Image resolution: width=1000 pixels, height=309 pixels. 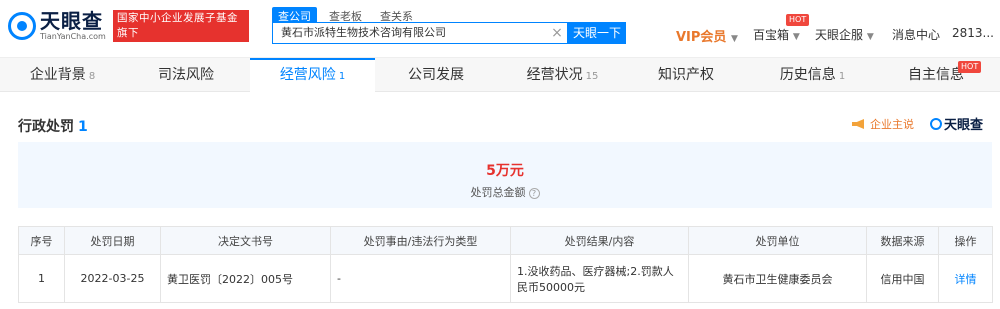 What do you see at coordinates (883, 124) in the screenshot?
I see `promo-link: 企业主说` at bounding box center [883, 124].